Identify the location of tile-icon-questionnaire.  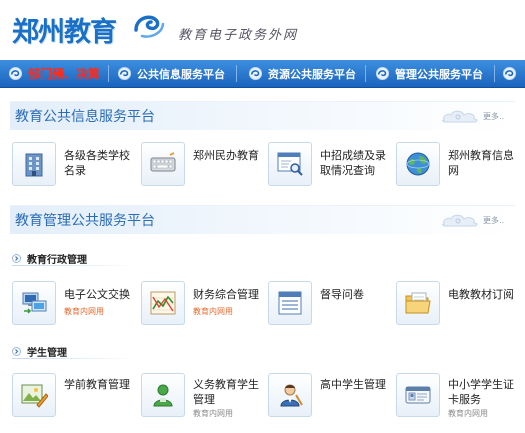
(290, 303).